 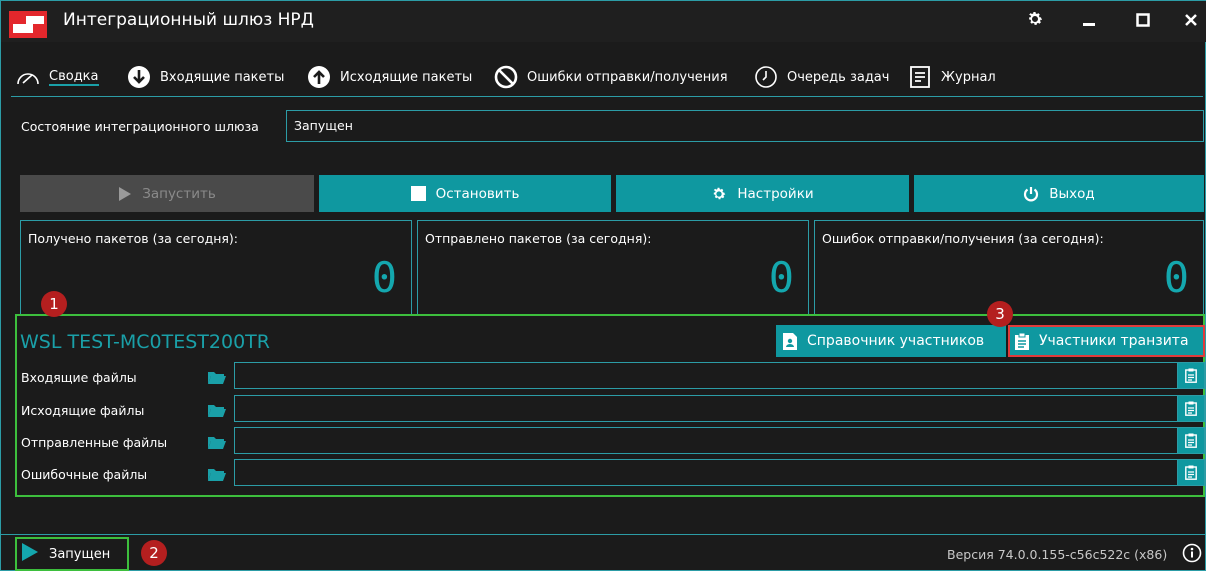 What do you see at coordinates (477, 193) in the screenshot?
I see `stop-button-label: Остановить` at bounding box center [477, 193].